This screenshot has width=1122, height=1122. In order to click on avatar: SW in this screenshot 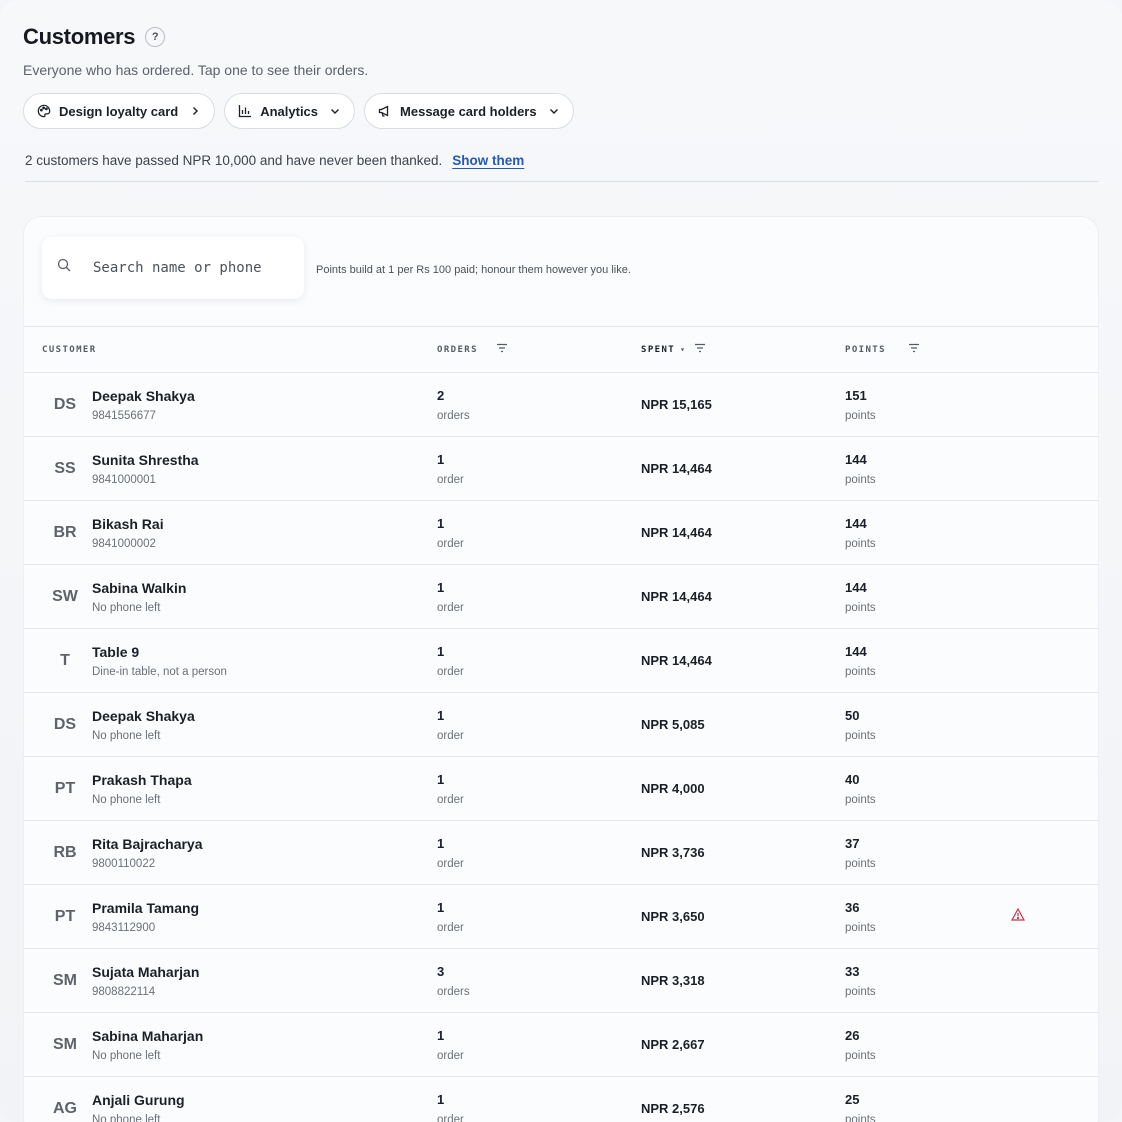, I will do `click(65, 596)`.